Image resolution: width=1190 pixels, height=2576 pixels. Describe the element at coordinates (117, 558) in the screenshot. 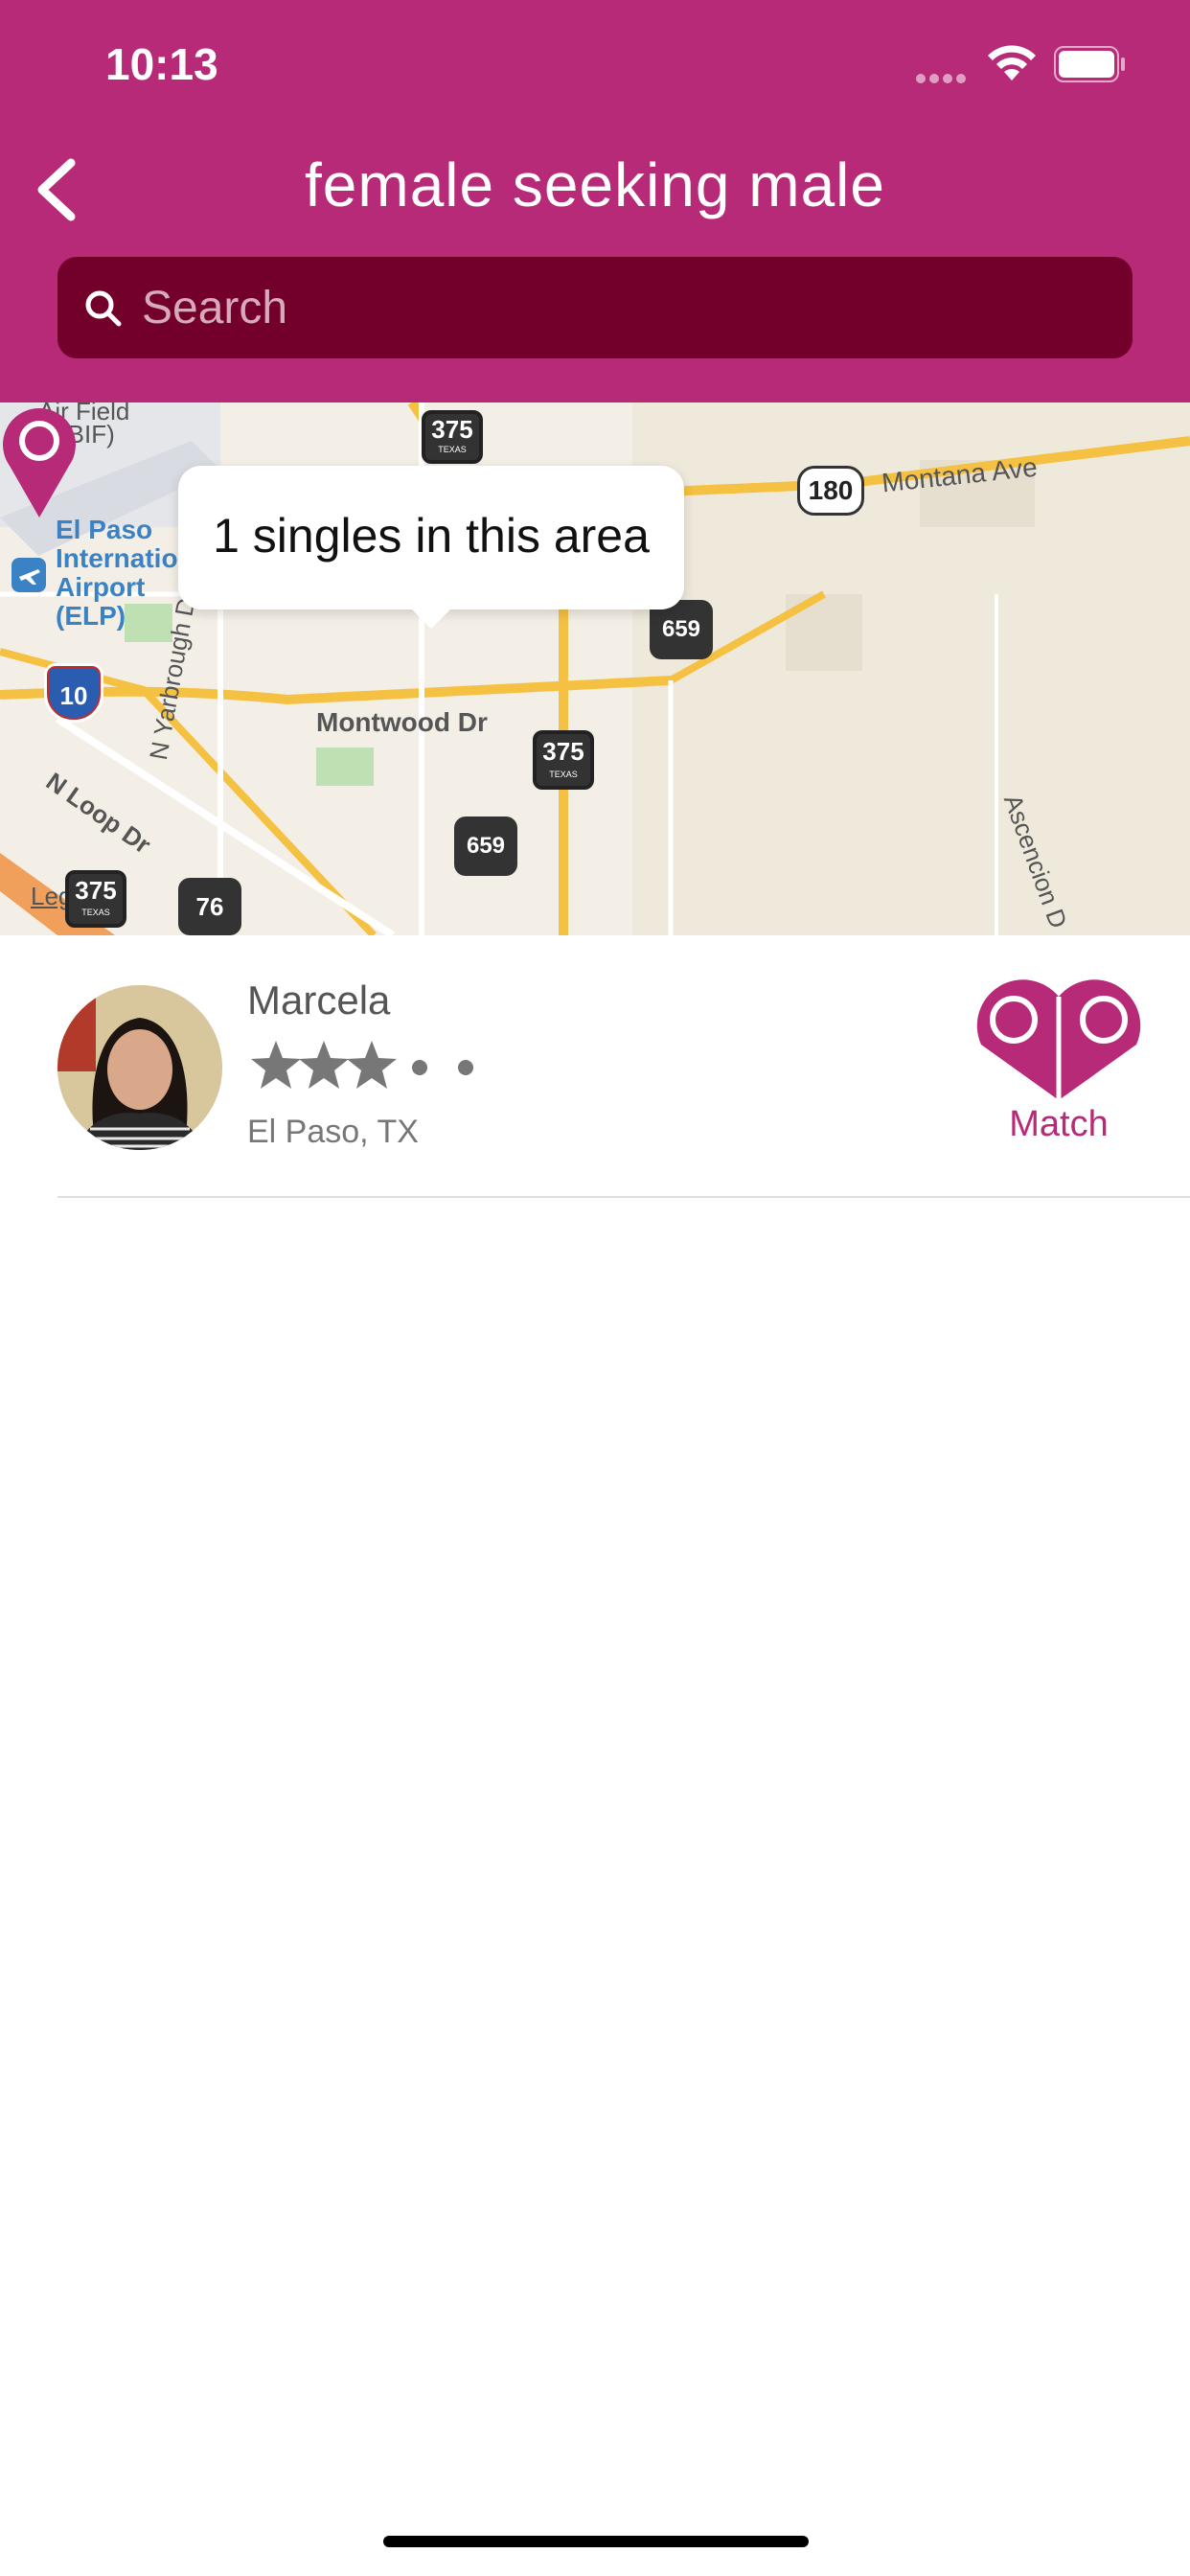

I see `map-label-airport-2: Internatio` at that location.